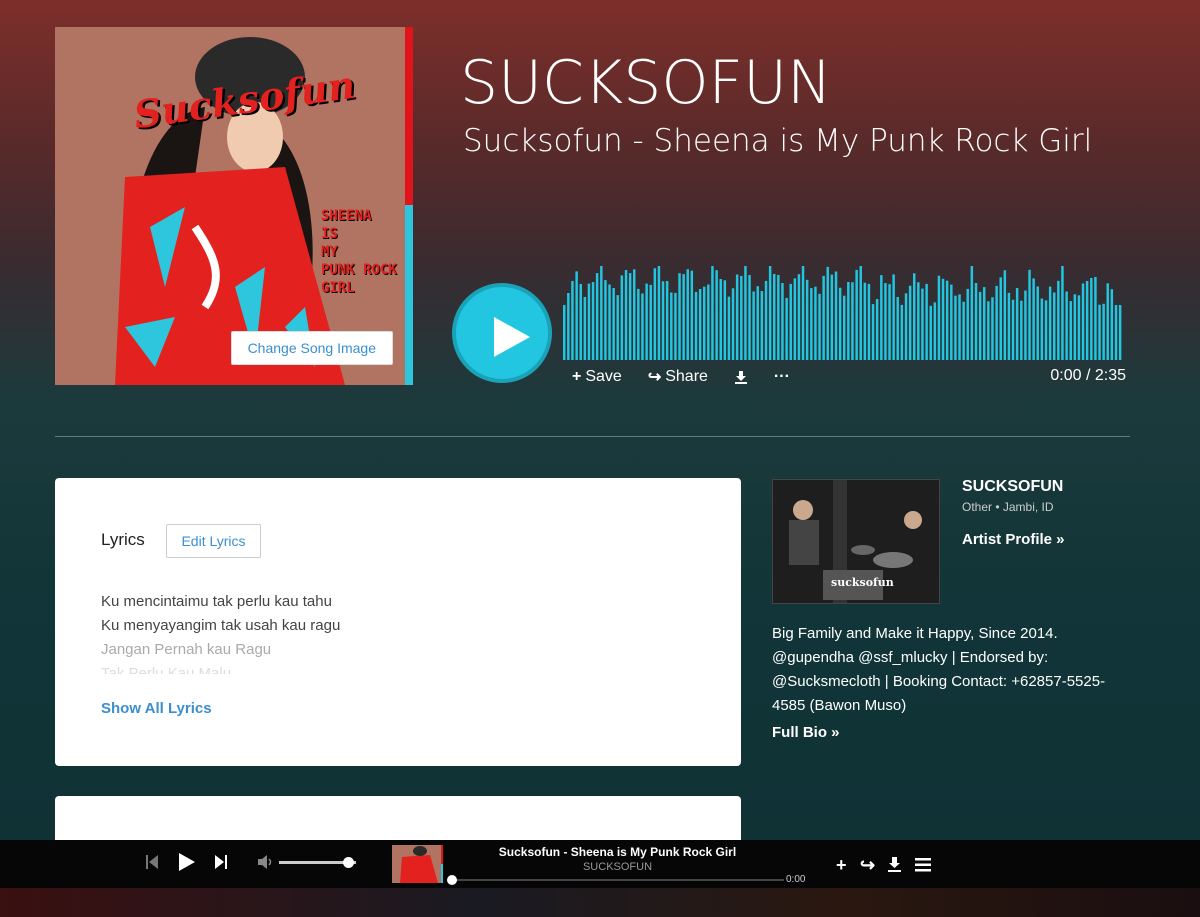  What do you see at coordinates (452, 880) in the screenshot?
I see `progress-knob` at bounding box center [452, 880].